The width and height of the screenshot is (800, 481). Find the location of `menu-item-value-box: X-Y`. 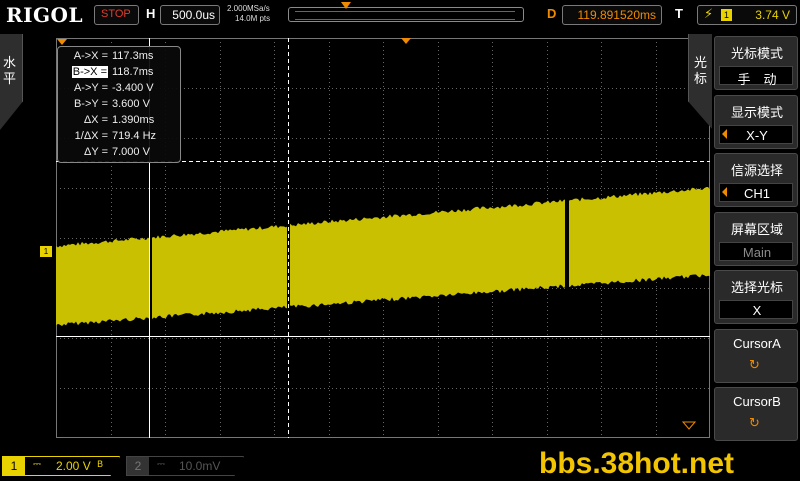

menu-item-value-box: X-Y is located at coordinates (756, 134).